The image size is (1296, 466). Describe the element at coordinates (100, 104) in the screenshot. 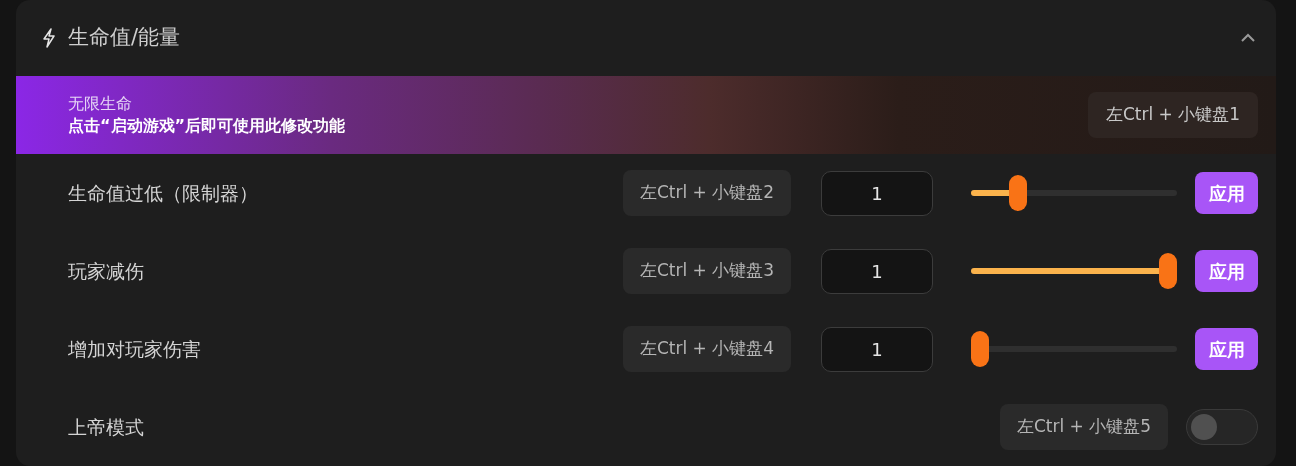

I see `feature-label: 无限生命` at that location.